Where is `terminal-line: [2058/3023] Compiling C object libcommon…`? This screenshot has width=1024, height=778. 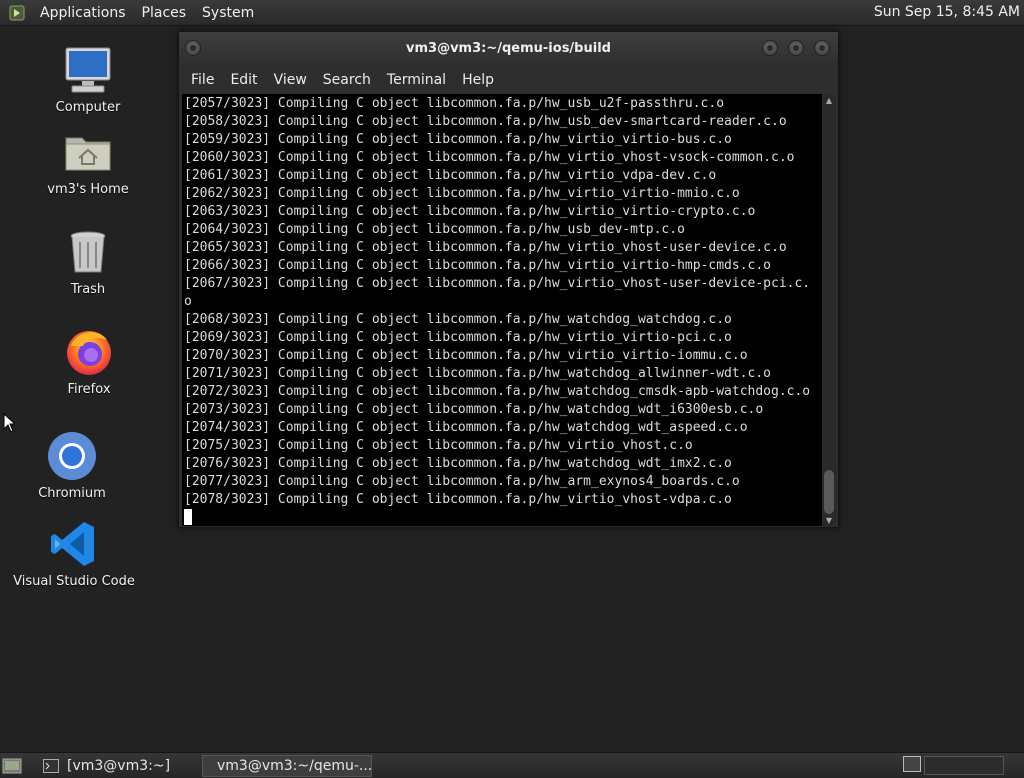 terminal-line: [2058/3023] Compiling C object libcommon… is located at coordinates (485, 121).